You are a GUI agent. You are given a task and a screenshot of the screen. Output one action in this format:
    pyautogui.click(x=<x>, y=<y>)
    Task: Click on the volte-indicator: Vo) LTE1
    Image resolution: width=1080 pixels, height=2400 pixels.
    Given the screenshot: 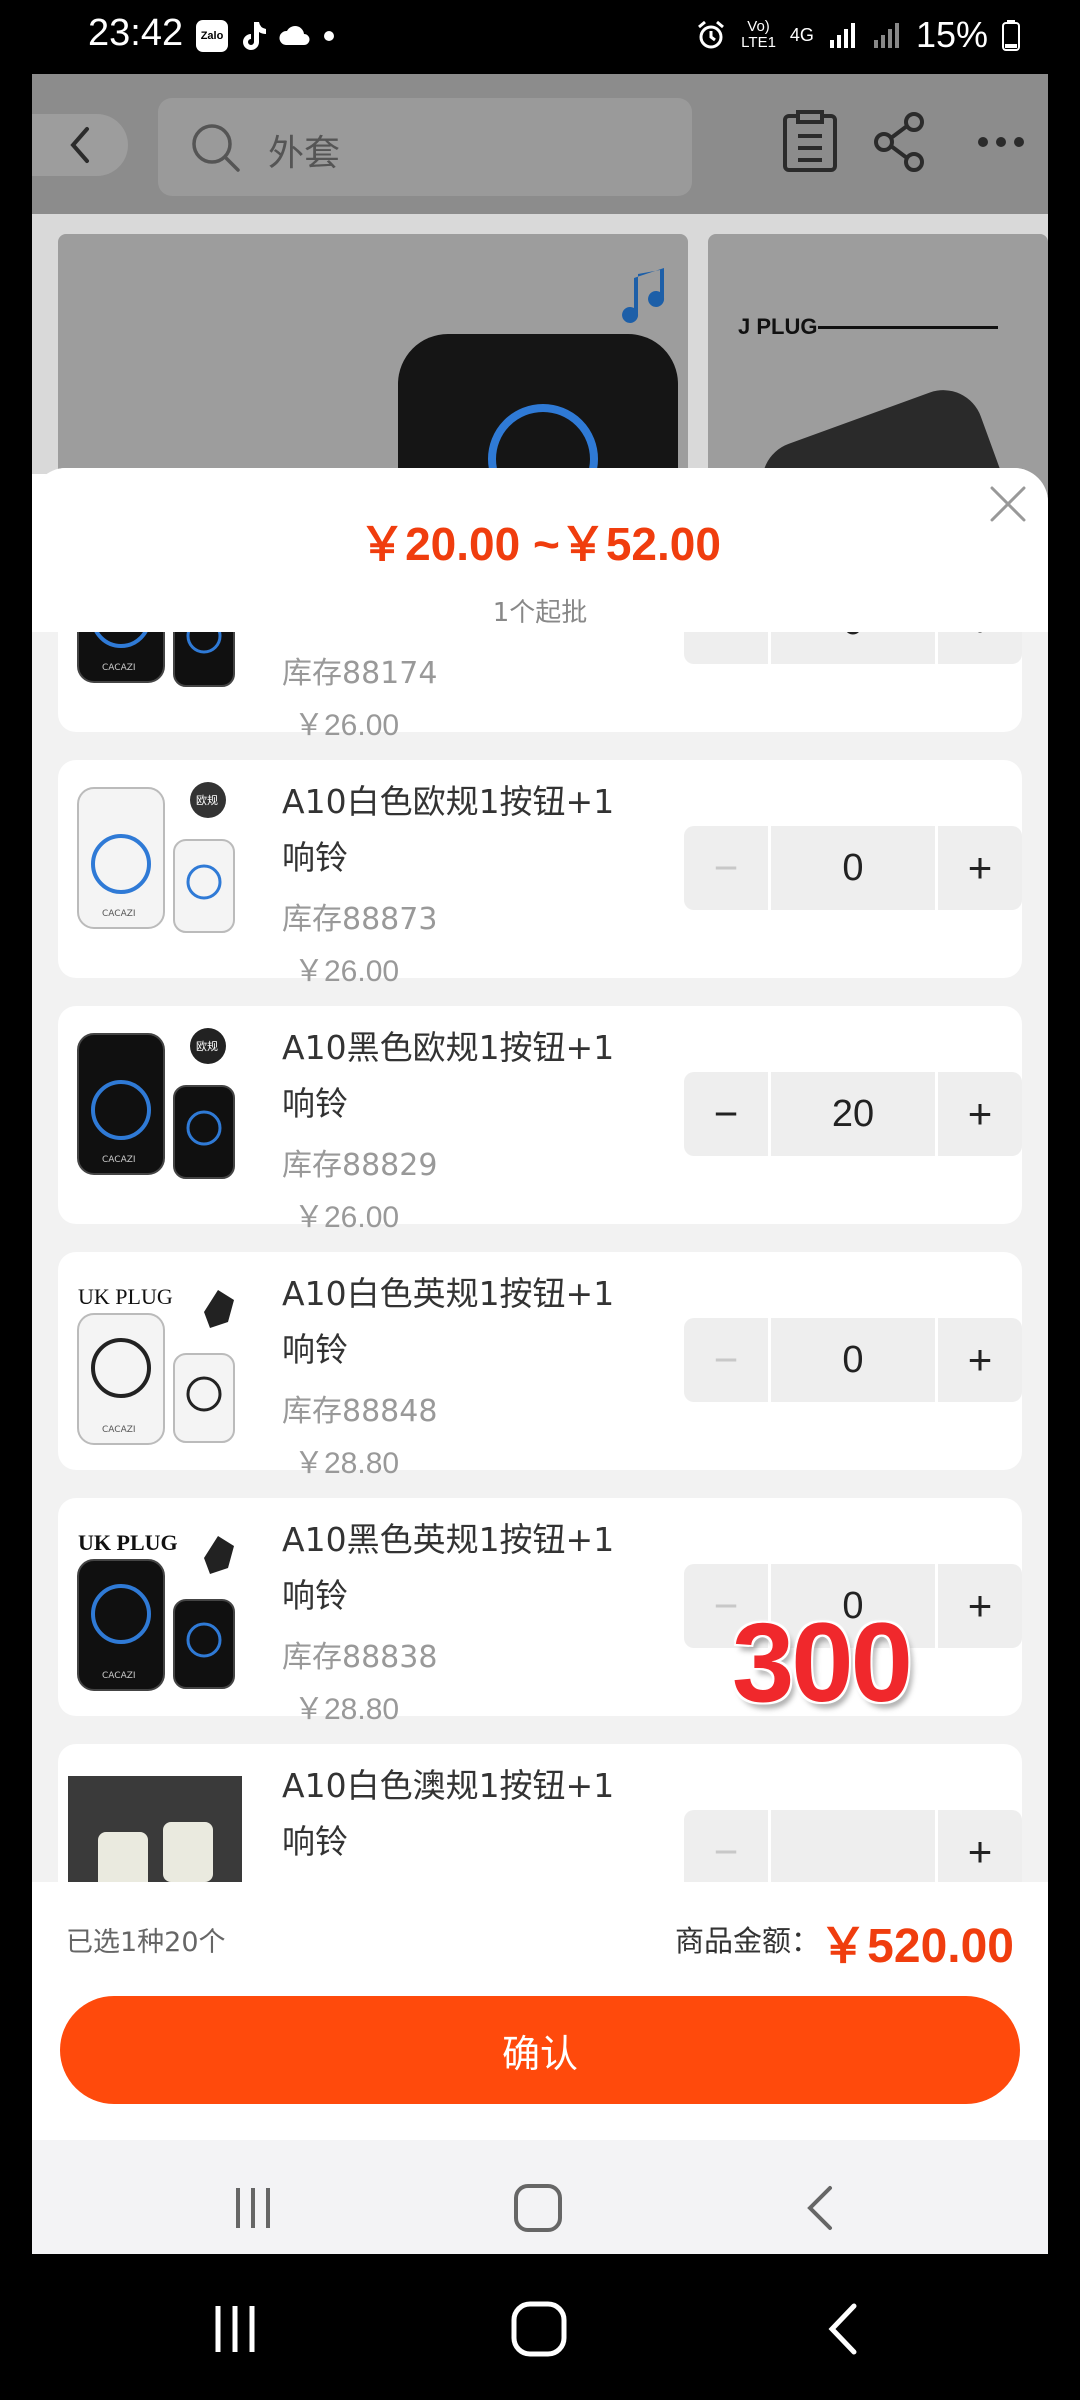 What is the action you would take?
    pyautogui.click(x=758, y=34)
    